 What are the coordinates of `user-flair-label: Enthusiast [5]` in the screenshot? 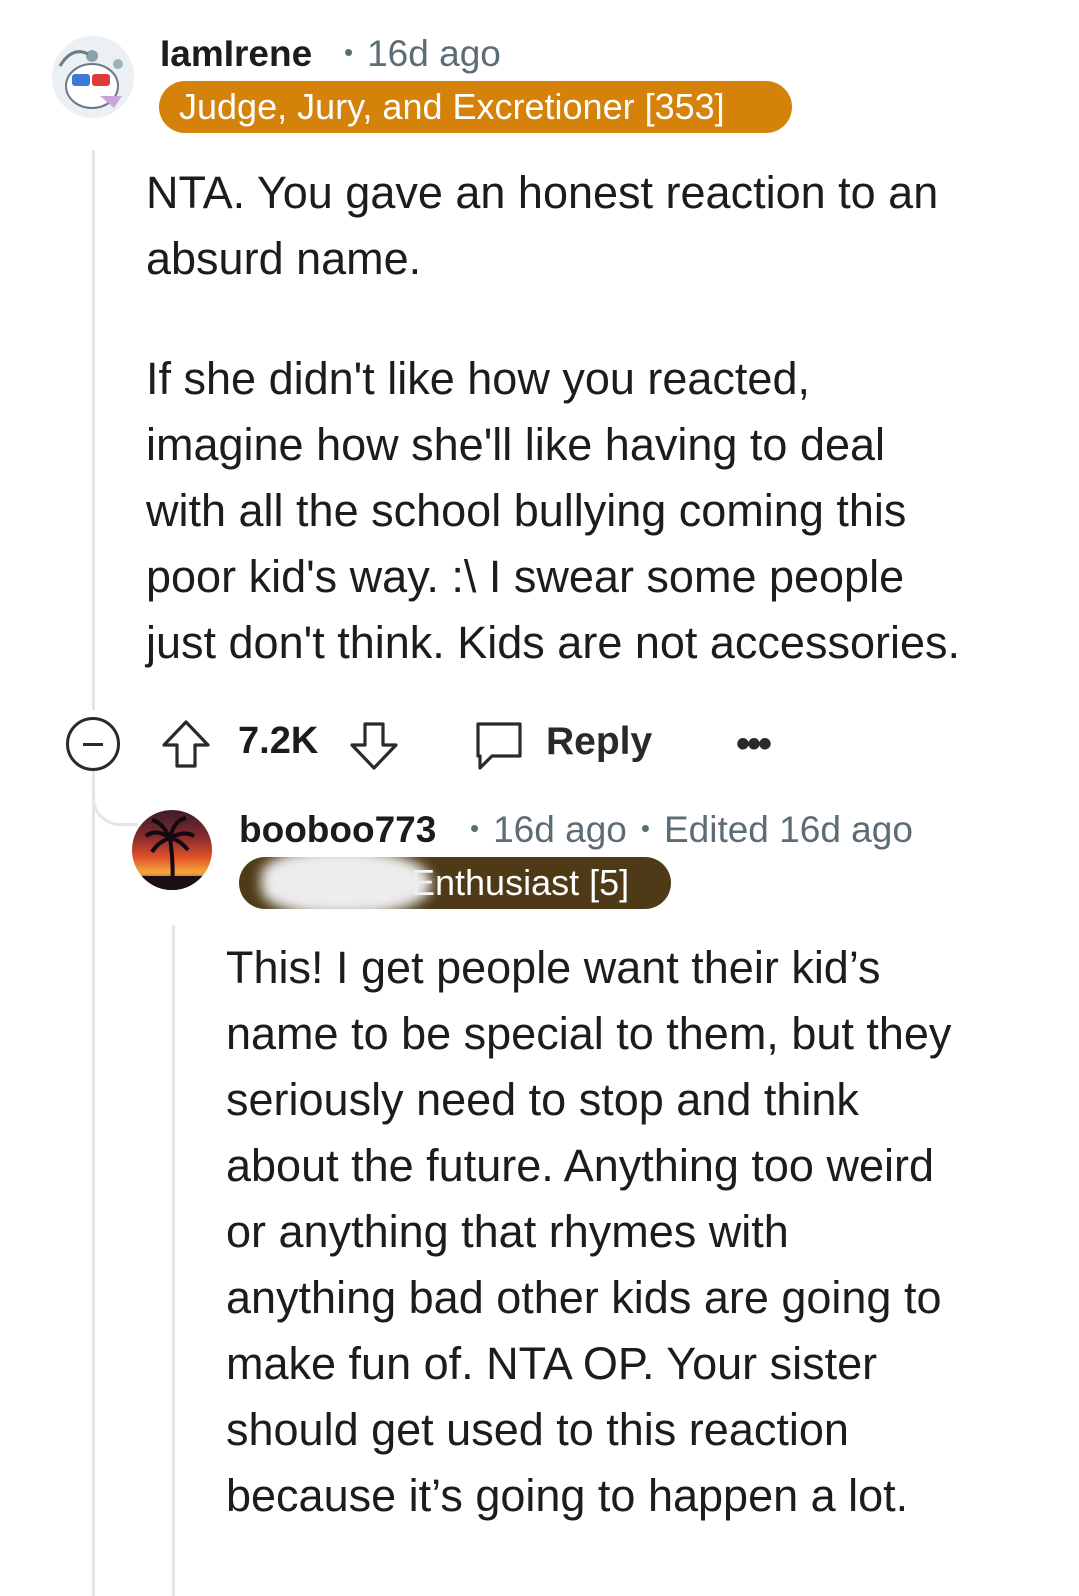 It's located at (520, 882).